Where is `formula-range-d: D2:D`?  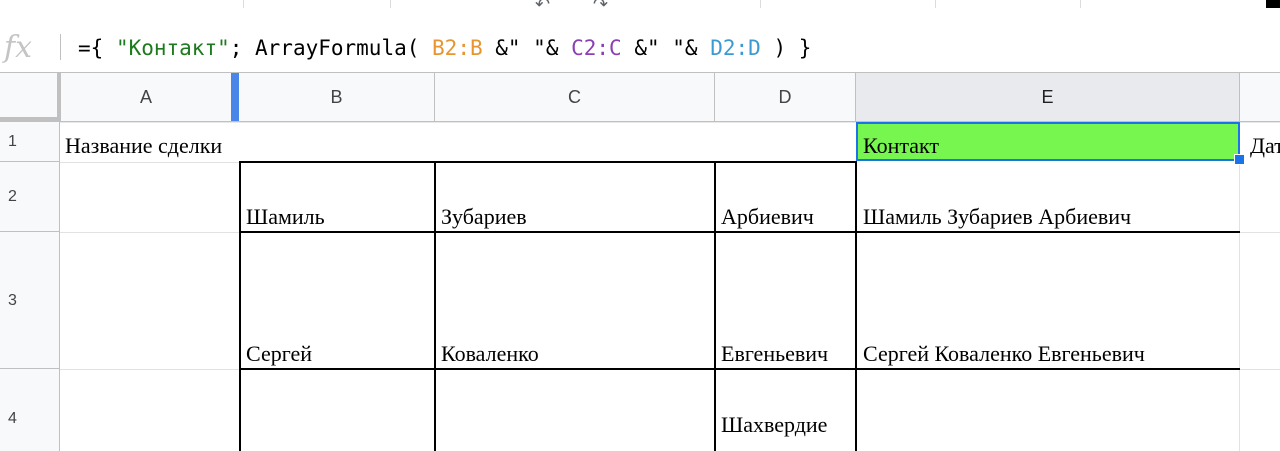
formula-range-d: D2:D is located at coordinates (735, 48).